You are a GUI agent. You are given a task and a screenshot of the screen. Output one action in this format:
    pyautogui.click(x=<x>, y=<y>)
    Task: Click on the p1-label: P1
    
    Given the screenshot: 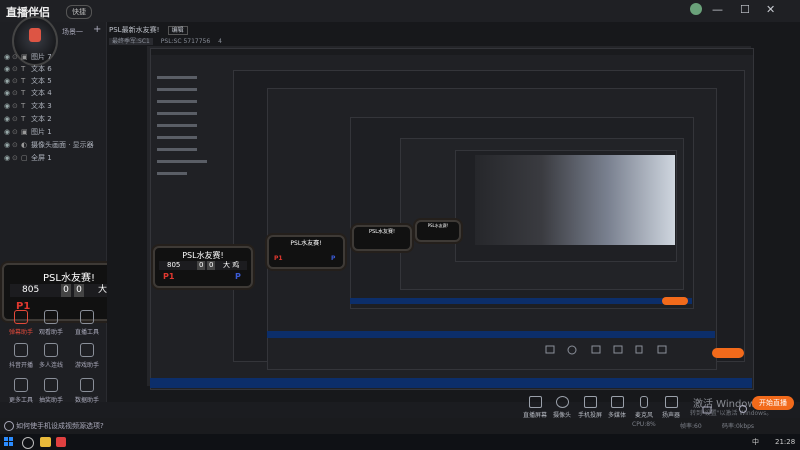 What is the action you would take?
    pyautogui.click(x=169, y=276)
    